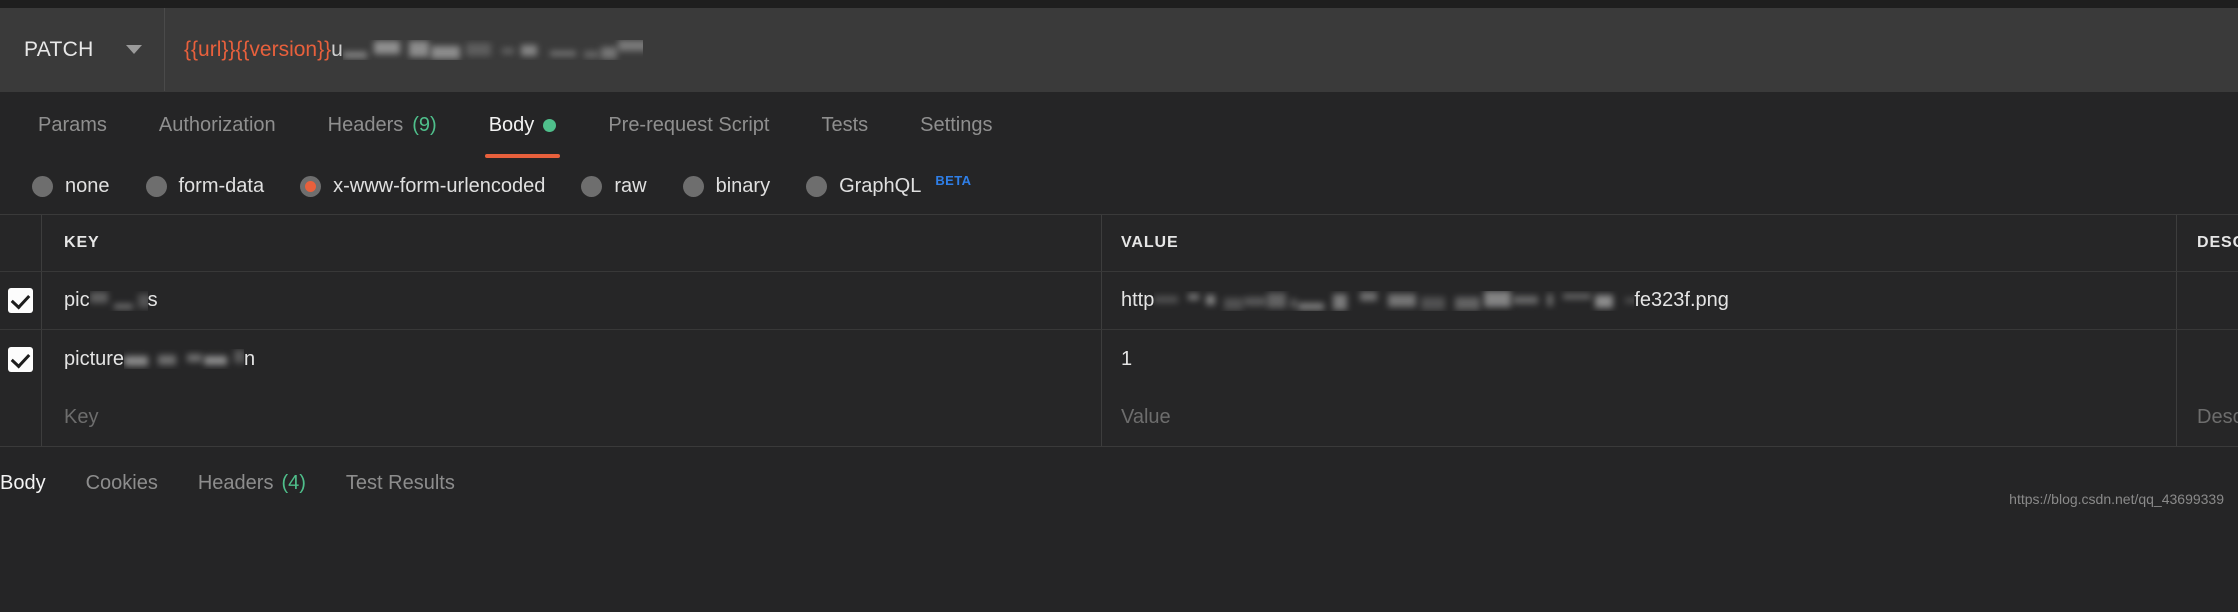 The image size is (2238, 612). Describe the element at coordinates (21, 243) in the screenshot. I see `header-checkbox-cell` at that location.